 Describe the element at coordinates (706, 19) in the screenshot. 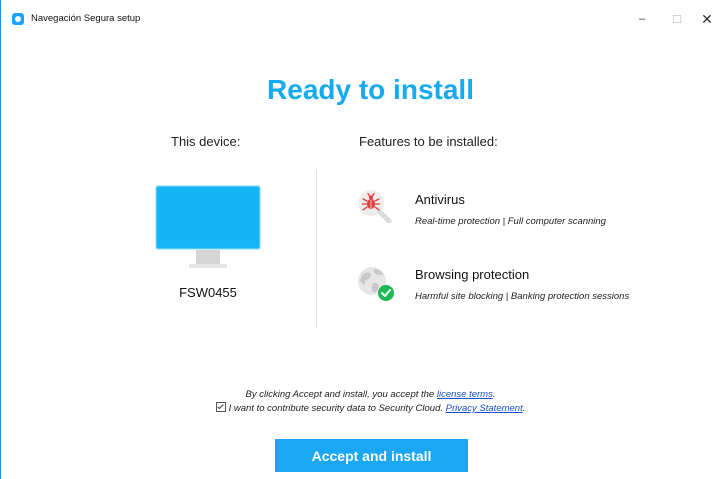

I see `close-button: ✕` at that location.